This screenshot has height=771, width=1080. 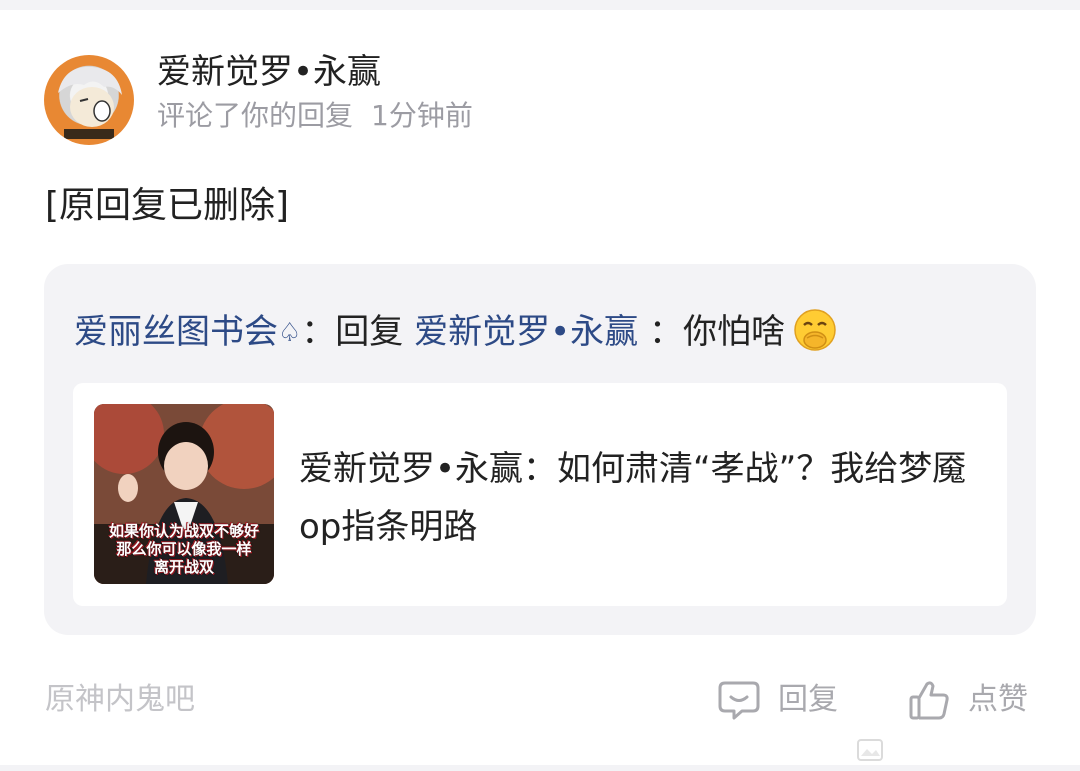 What do you see at coordinates (815, 330) in the screenshot?
I see `face-with-hand-over-mouth-icon` at bounding box center [815, 330].